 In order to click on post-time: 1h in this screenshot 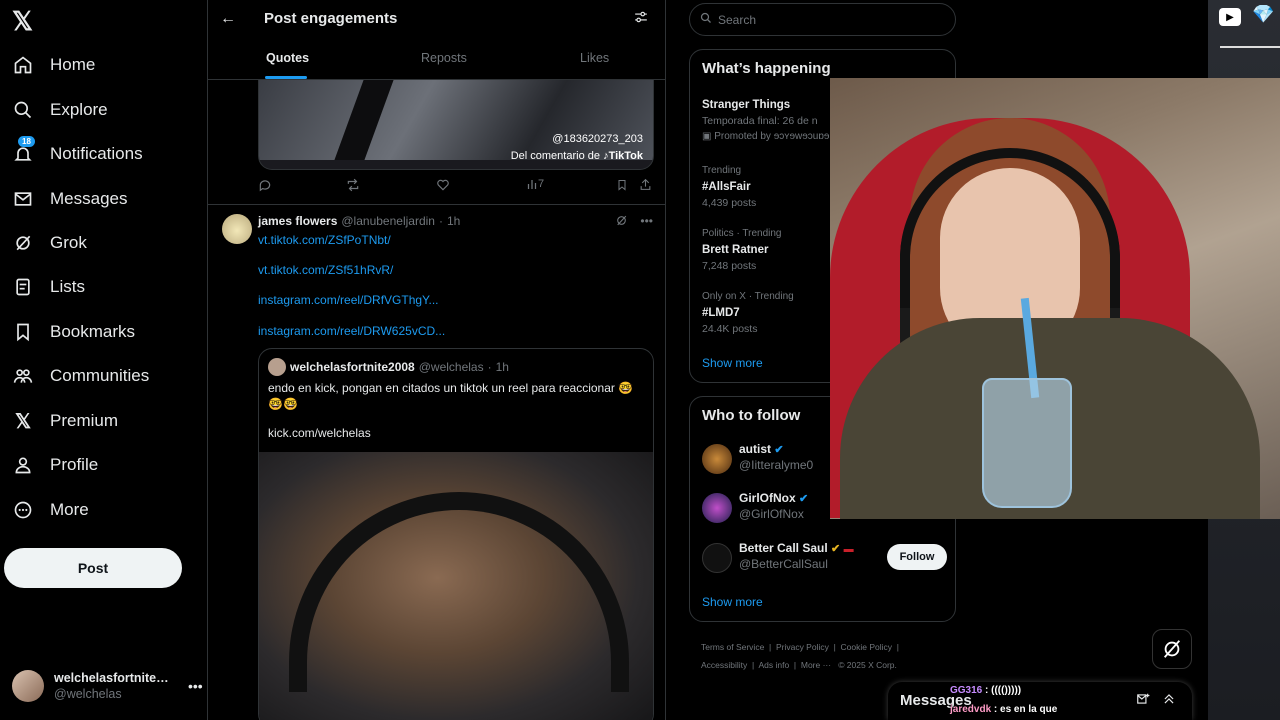, I will do `click(453, 221)`.